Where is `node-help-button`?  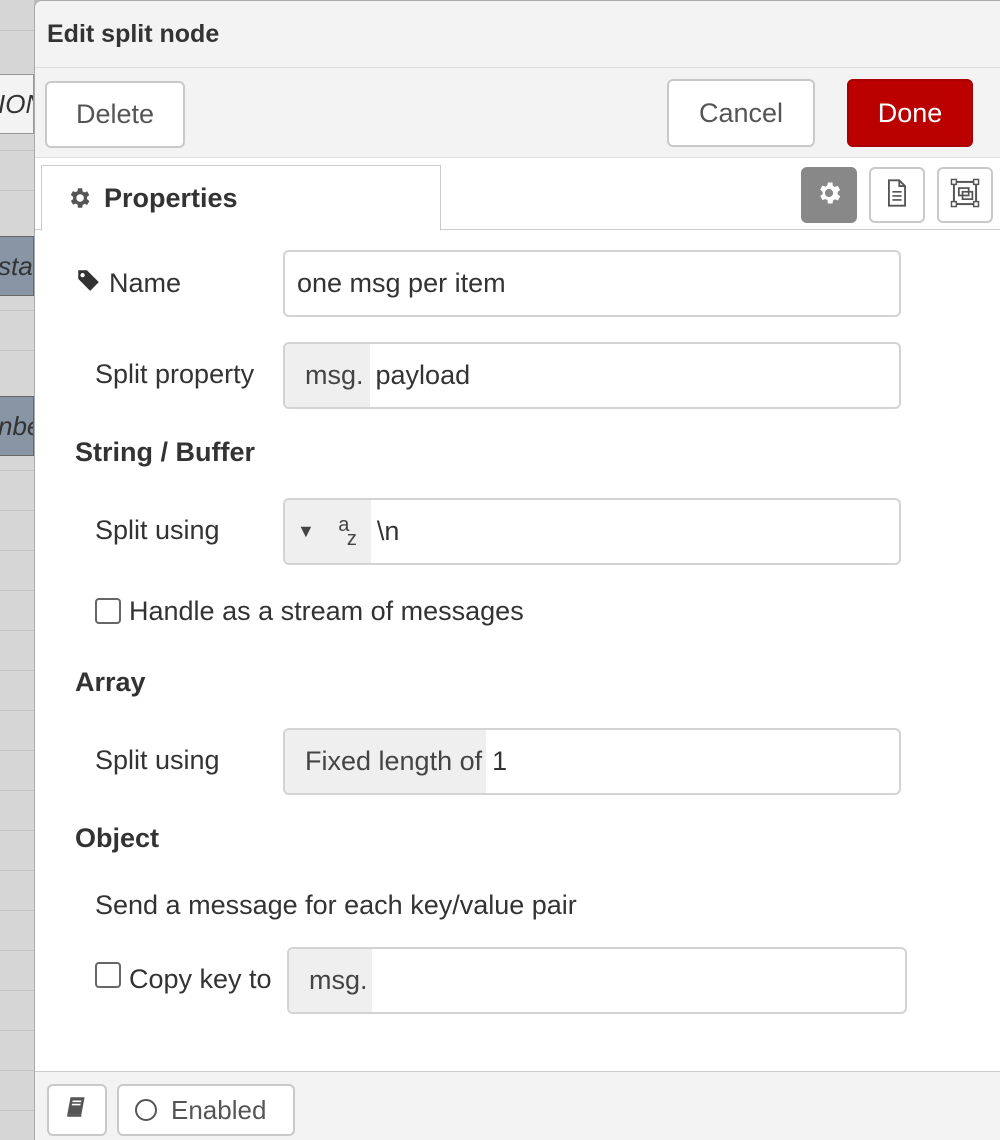
node-help-button is located at coordinates (77, 1110).